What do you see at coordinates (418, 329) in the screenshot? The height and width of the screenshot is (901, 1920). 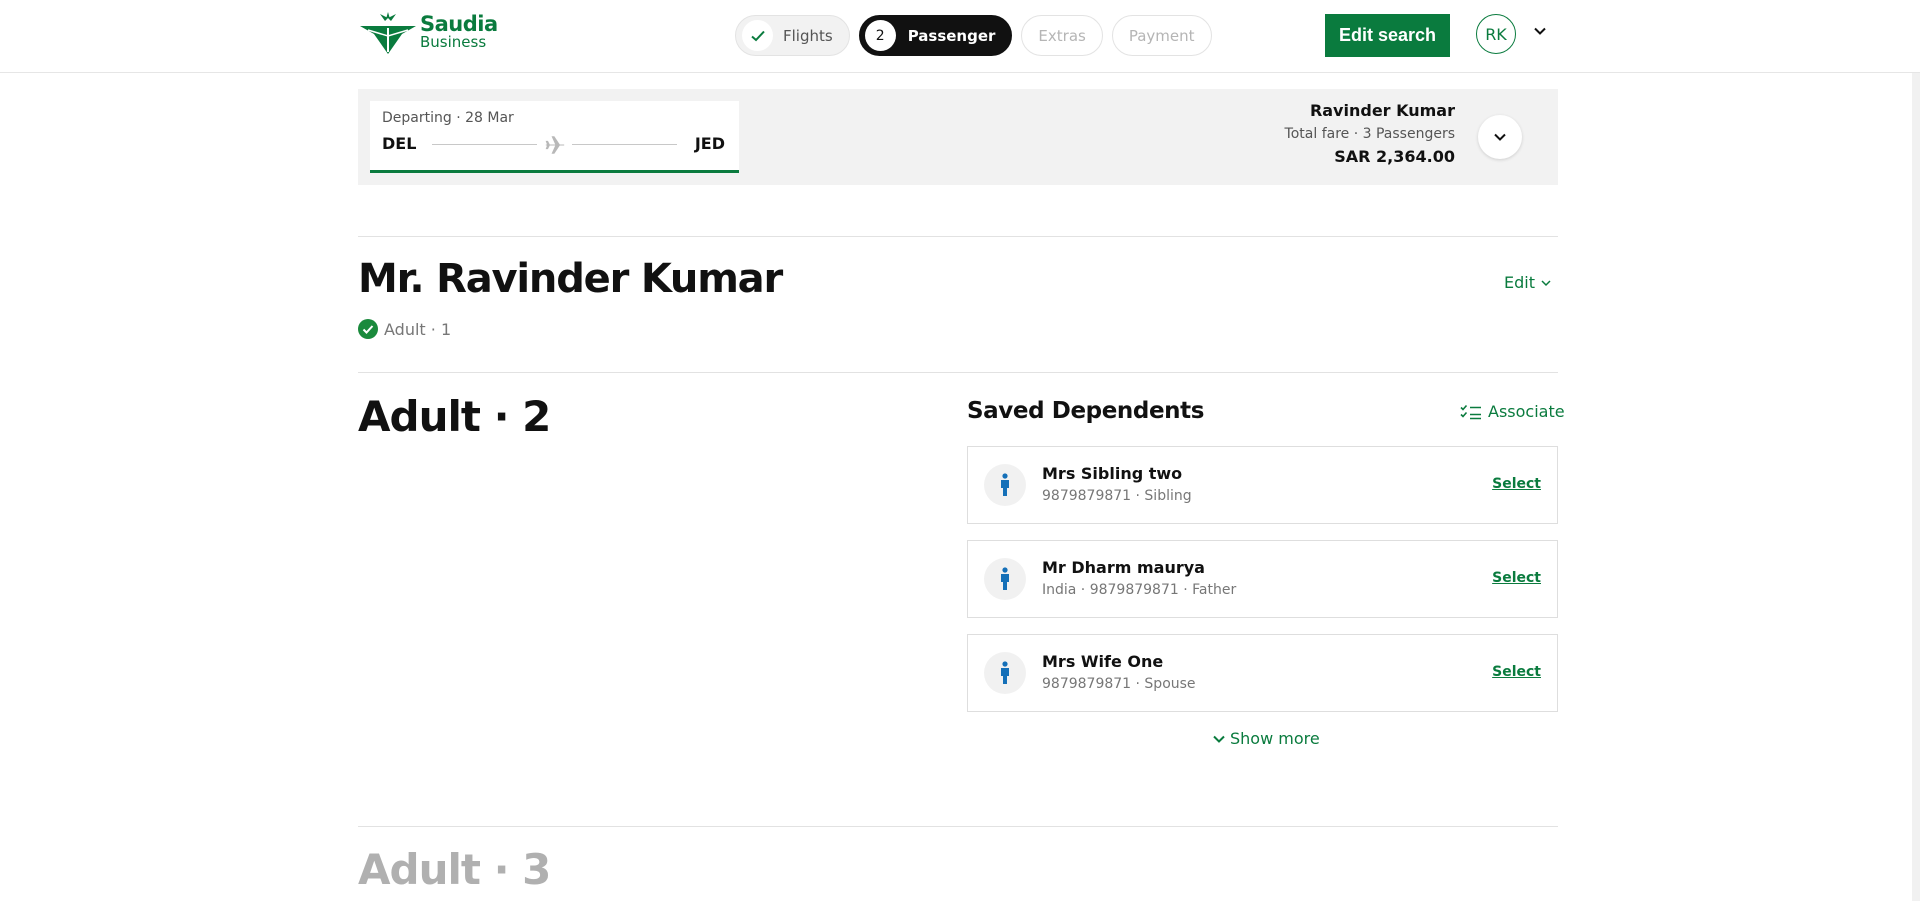 I see `passenger-type-label: Adult · 1` at bounding box center [418, 329].